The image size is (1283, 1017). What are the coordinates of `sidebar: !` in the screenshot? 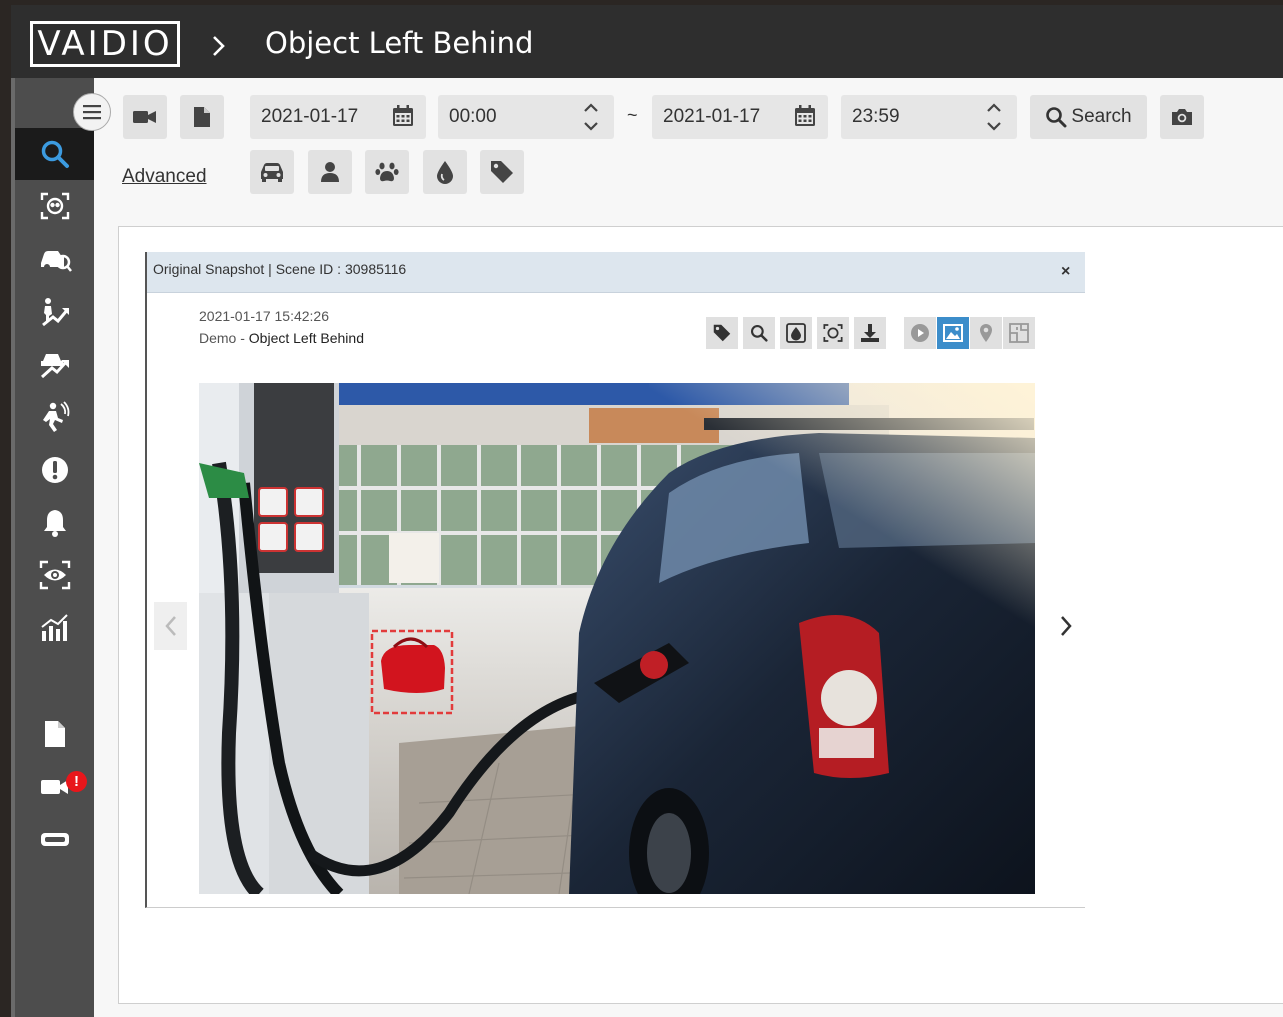 It's located at (54, 547).